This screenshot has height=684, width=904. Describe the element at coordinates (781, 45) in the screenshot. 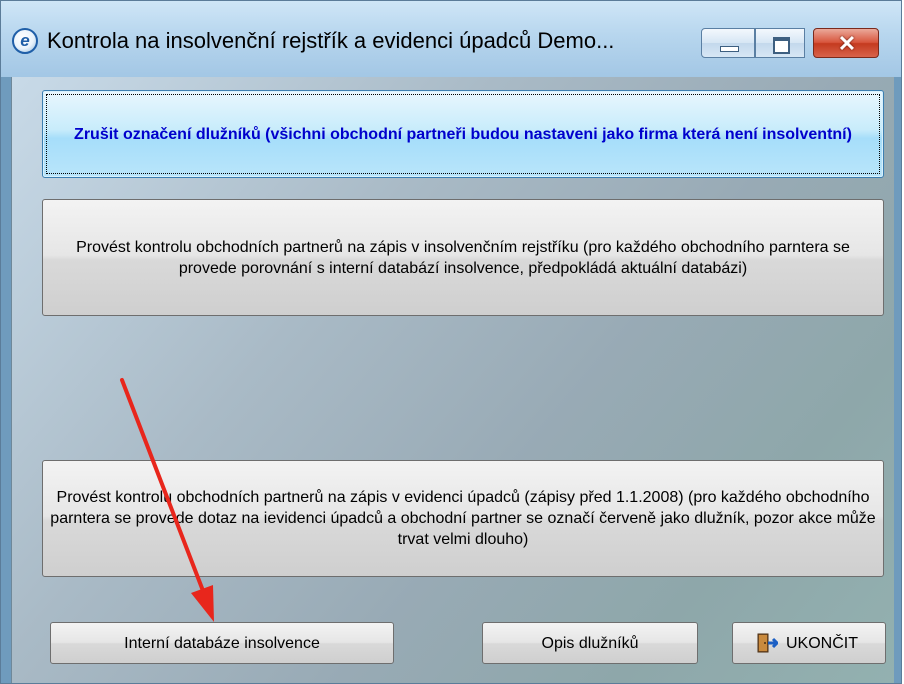

I see `maximize-icon` at that location.